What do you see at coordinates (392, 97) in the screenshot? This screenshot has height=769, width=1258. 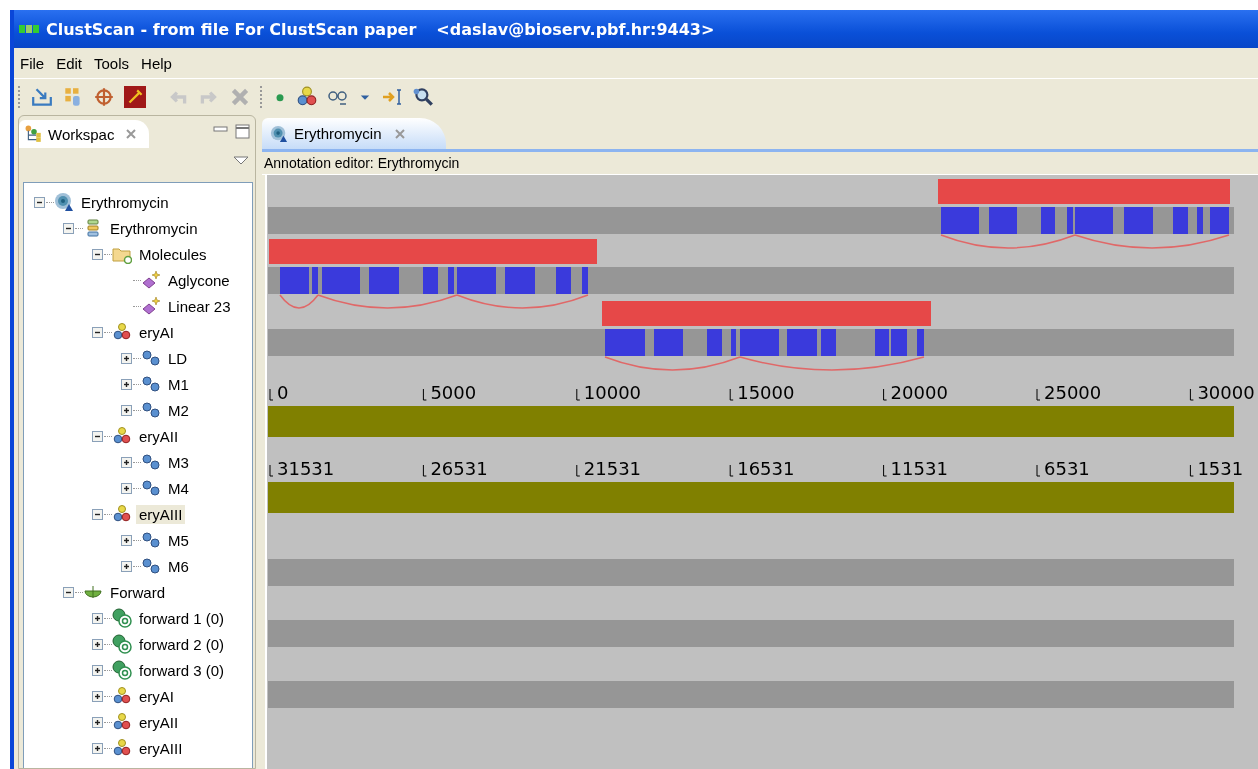 I see `arrow-to-cursor-icon` at bounding box center [392, 97].